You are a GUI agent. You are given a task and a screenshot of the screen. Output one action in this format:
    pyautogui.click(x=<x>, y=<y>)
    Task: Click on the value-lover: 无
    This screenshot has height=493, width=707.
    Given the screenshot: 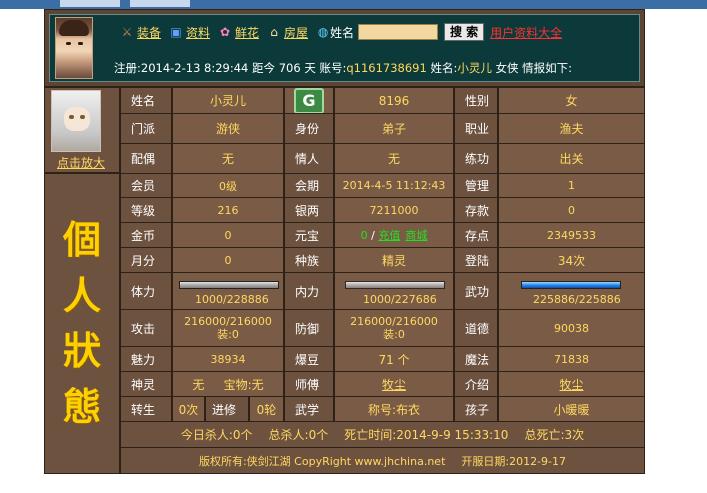 What is the action you would take?
    pyautogui.click(x=394, y=158)
    